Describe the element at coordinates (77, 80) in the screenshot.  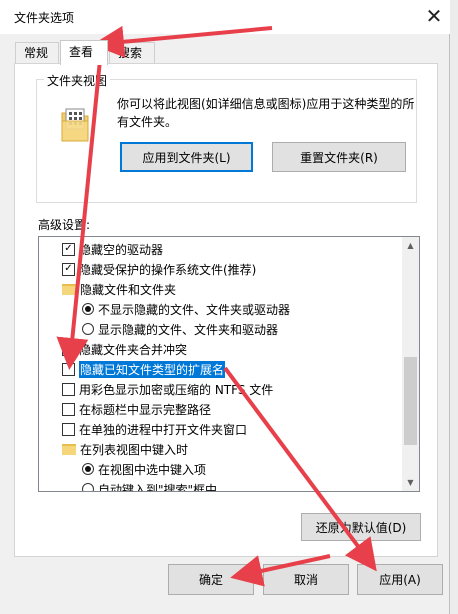
I see `folder-view-label: 文件夹视图` at that location.